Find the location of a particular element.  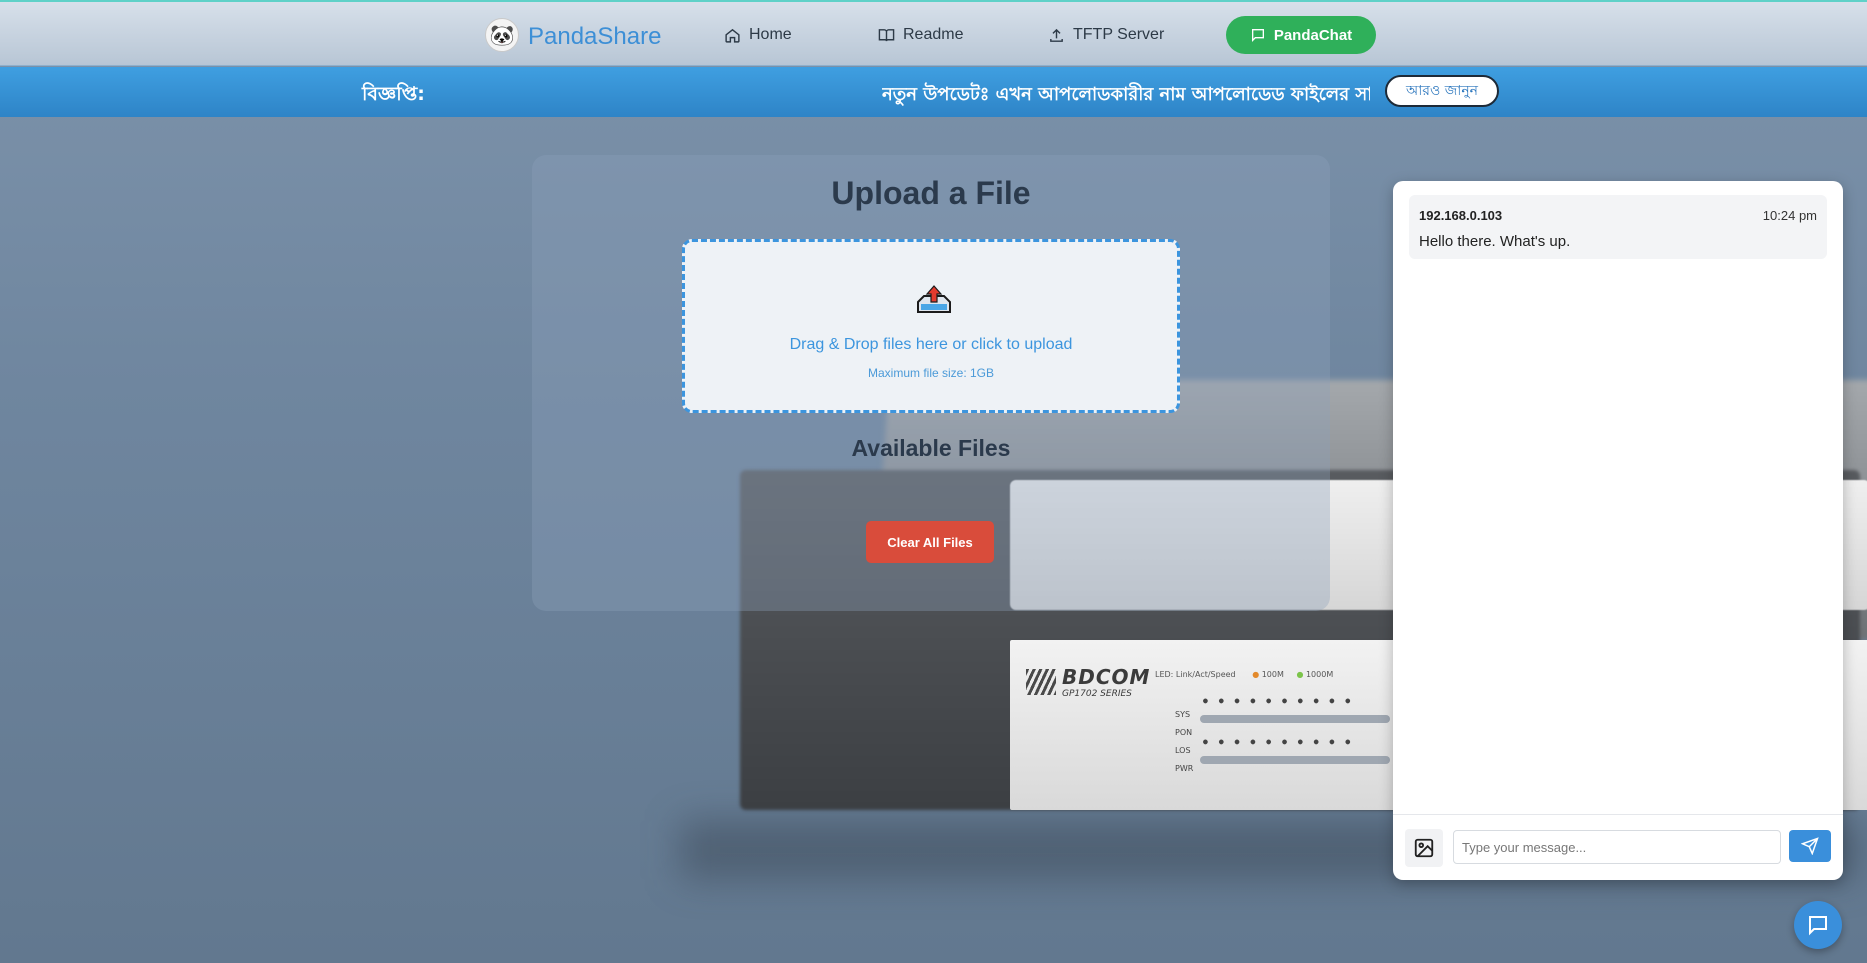

led-label: LED: Link/Act/Speed is located at coordinates (1195, 674).